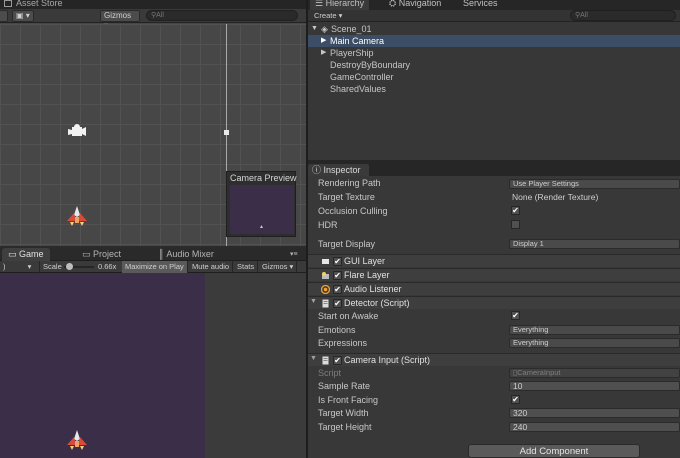 The image size is (680, 458). What do you see at coordinates (4, 16) in the screenshot?
I see `scene-mode-button` at bounding box center [4, 16].